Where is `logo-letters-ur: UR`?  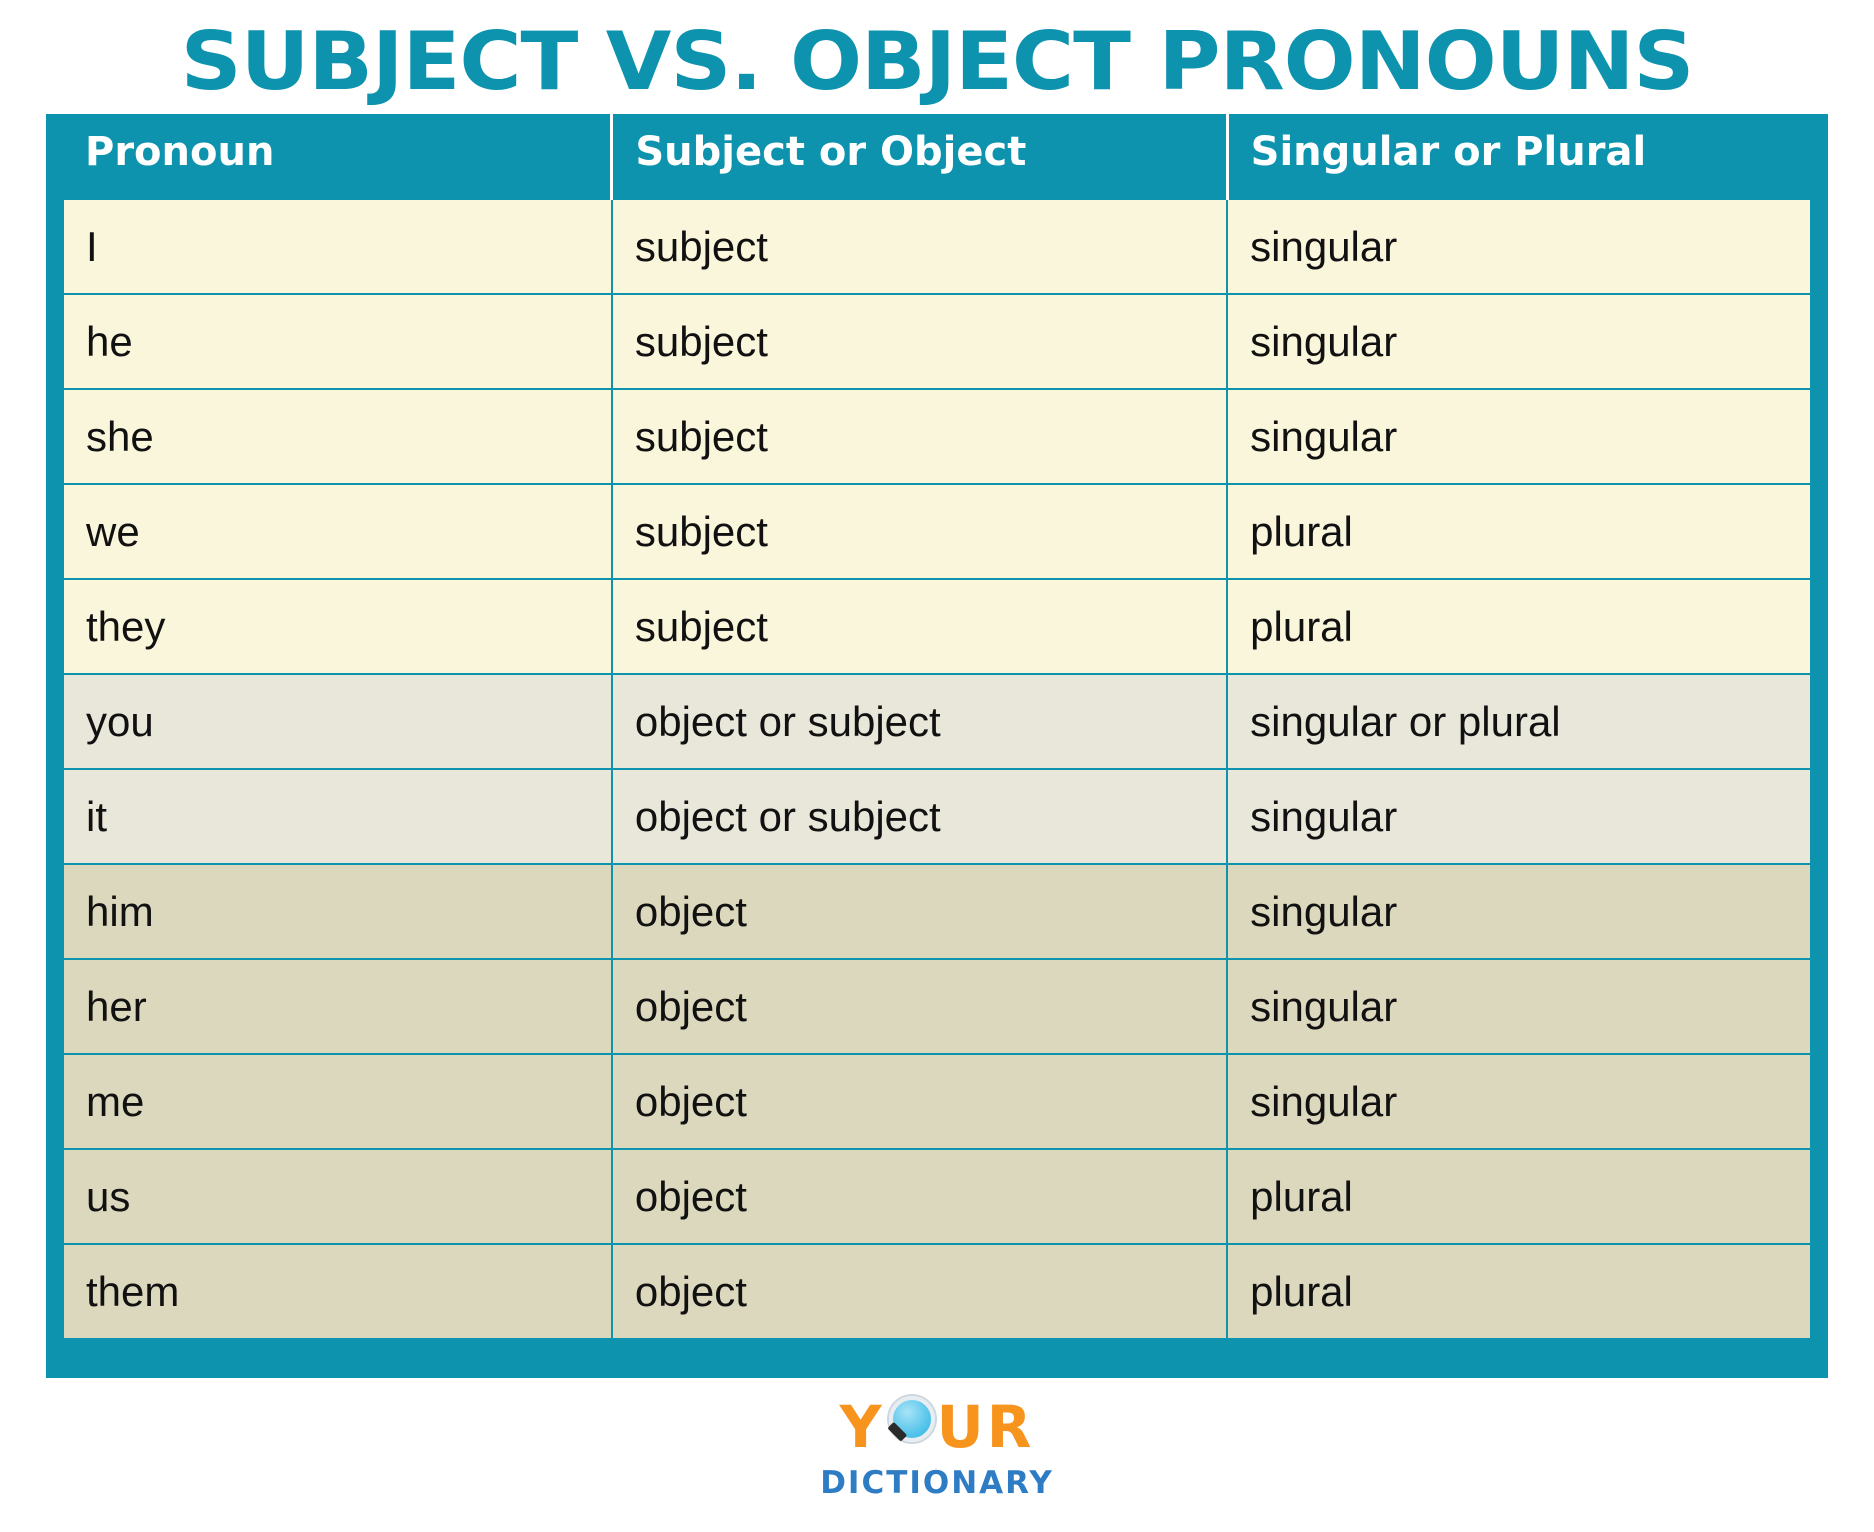 logo-letters-ur: UR is located at coordinates (985, 1427).